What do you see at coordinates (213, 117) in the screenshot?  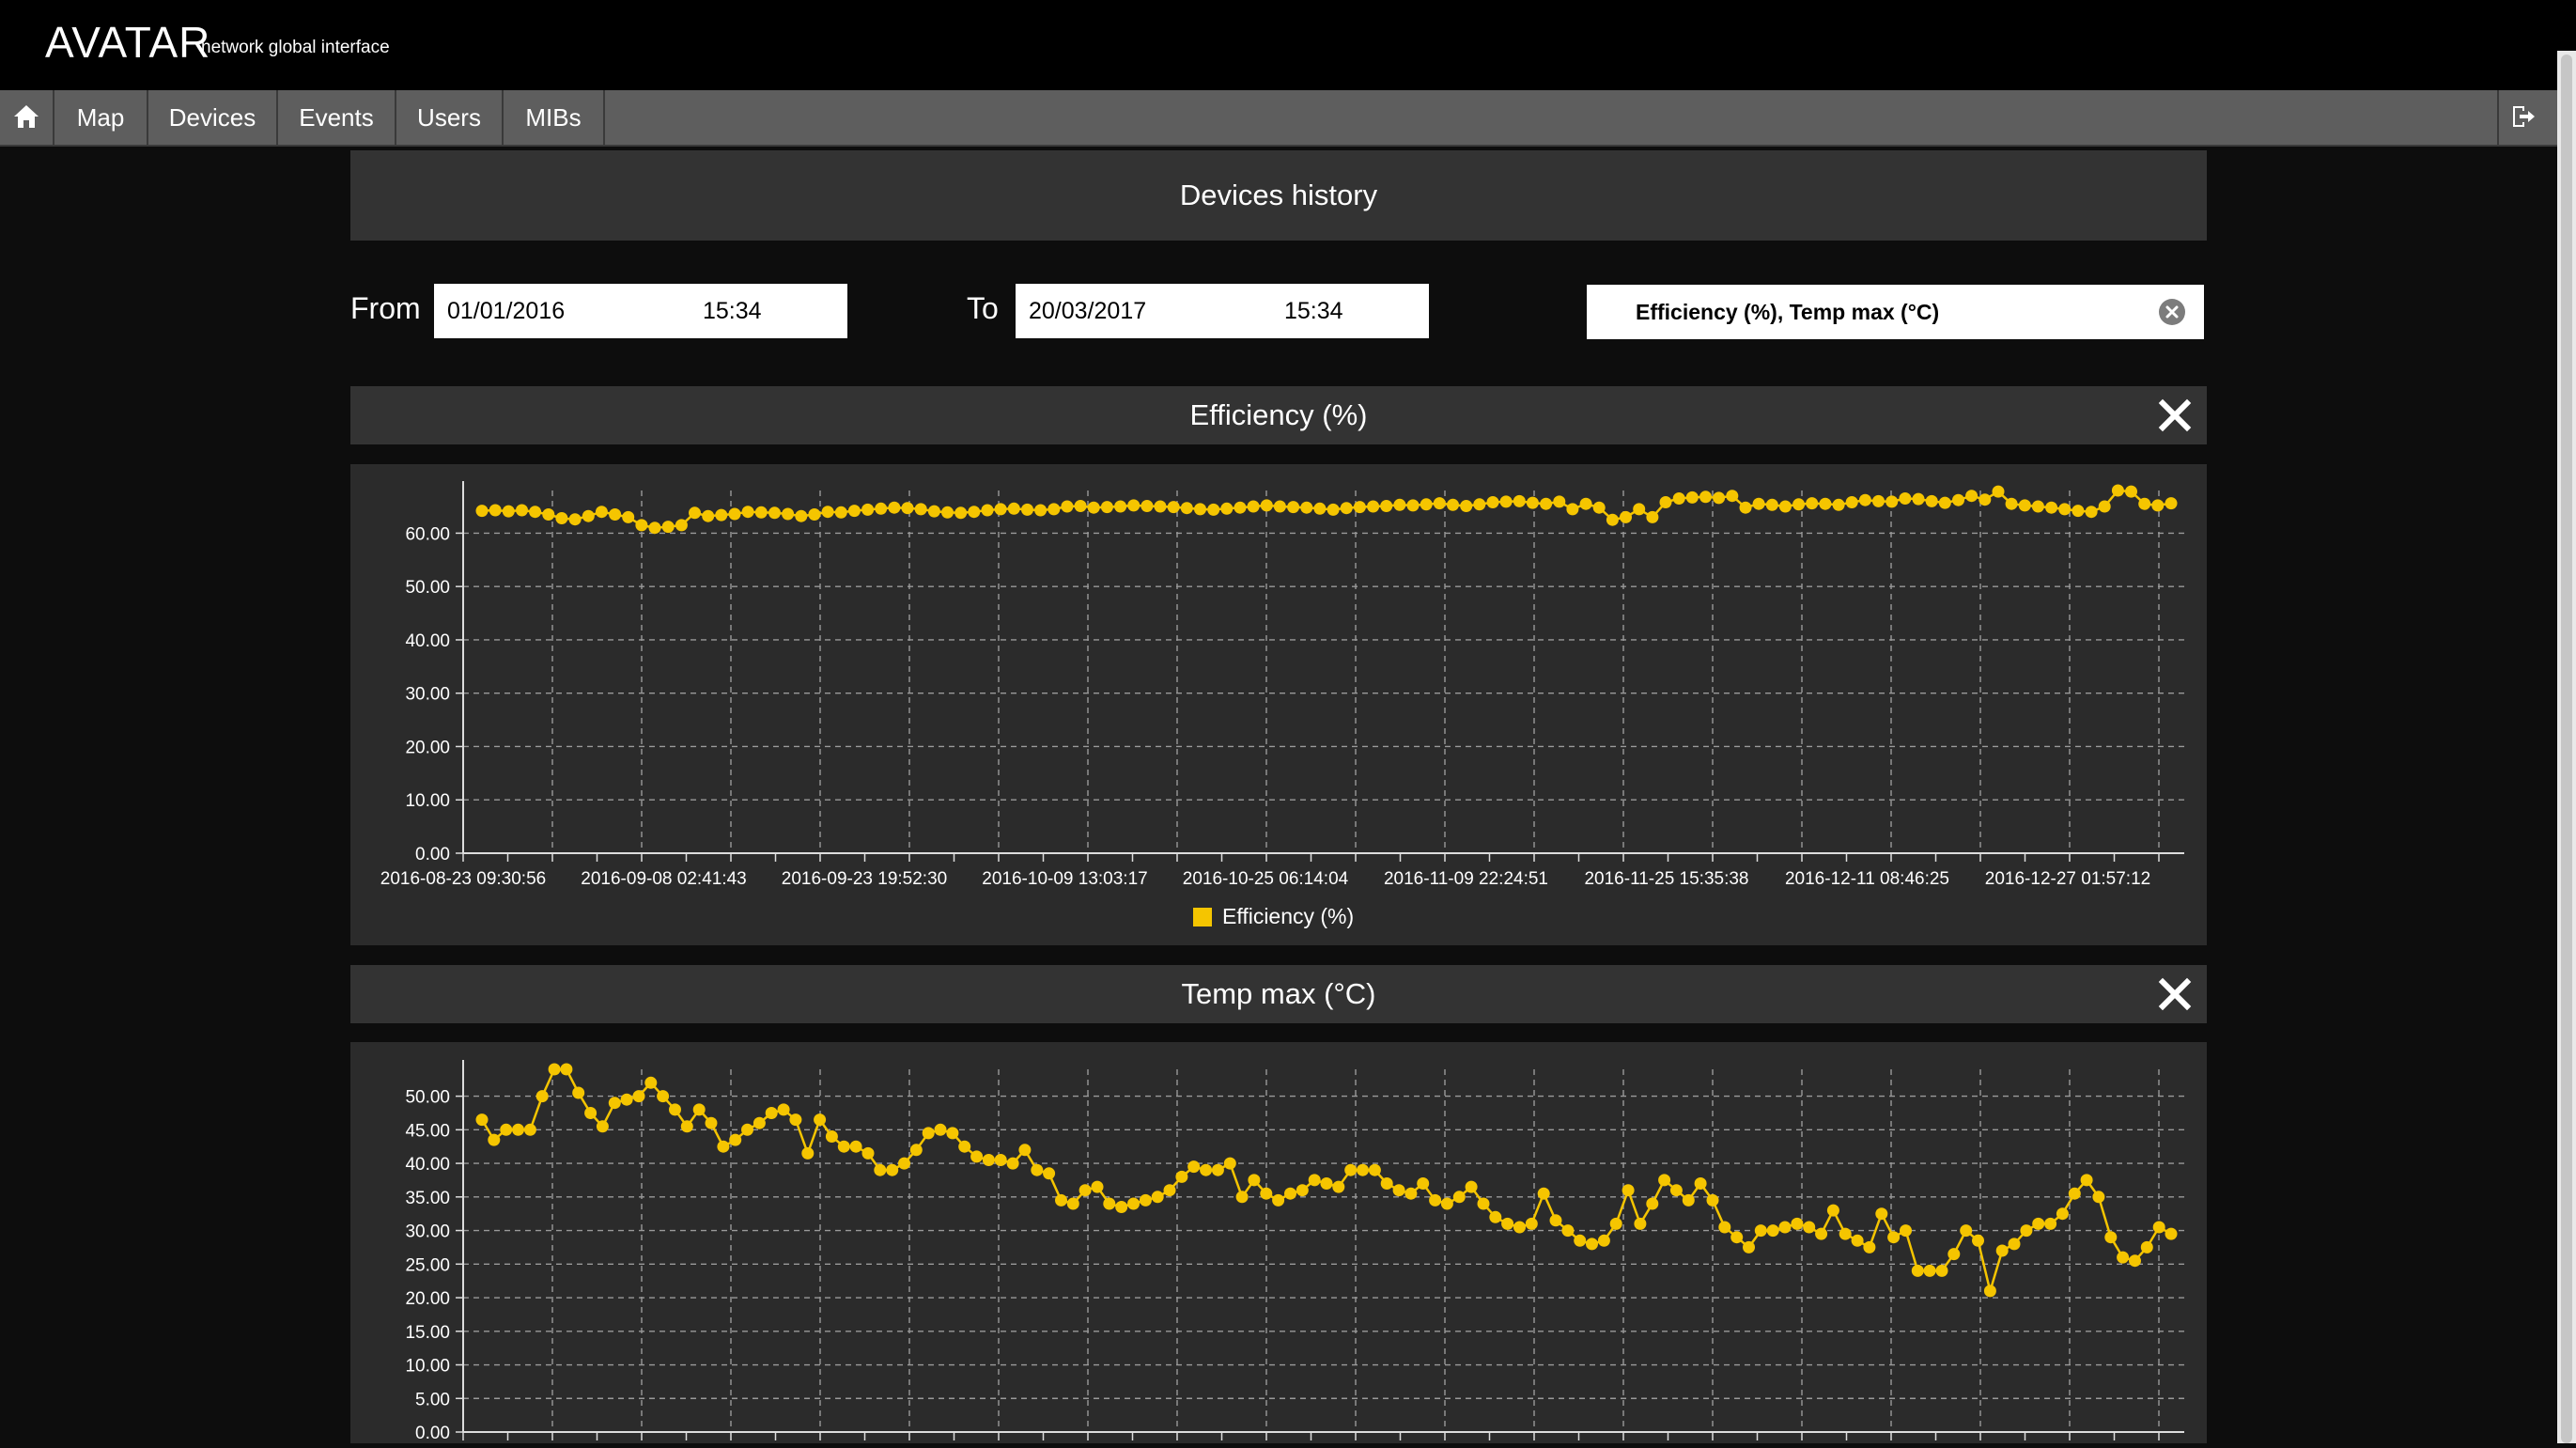 I see `nav-devices: Devices` at bounding box center [213, 117].